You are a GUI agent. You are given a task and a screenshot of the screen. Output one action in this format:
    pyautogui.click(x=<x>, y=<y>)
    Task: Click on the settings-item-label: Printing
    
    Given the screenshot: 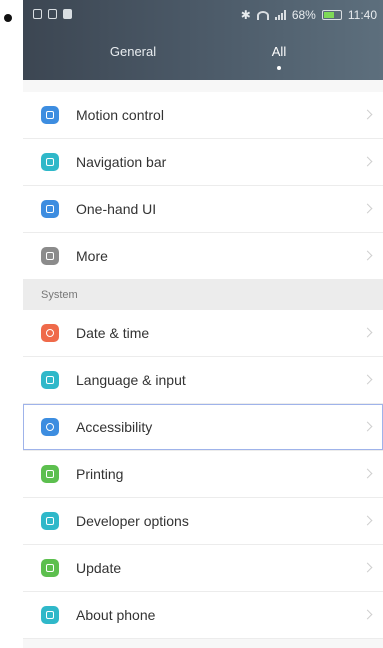 What is the action you would take?
    pyautogui.click(x=100, y=474)
    